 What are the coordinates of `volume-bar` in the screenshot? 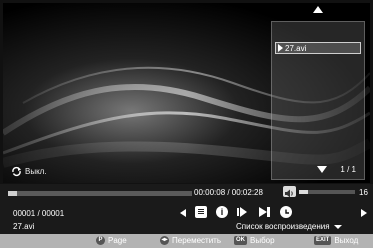 It's located at (327, 192).